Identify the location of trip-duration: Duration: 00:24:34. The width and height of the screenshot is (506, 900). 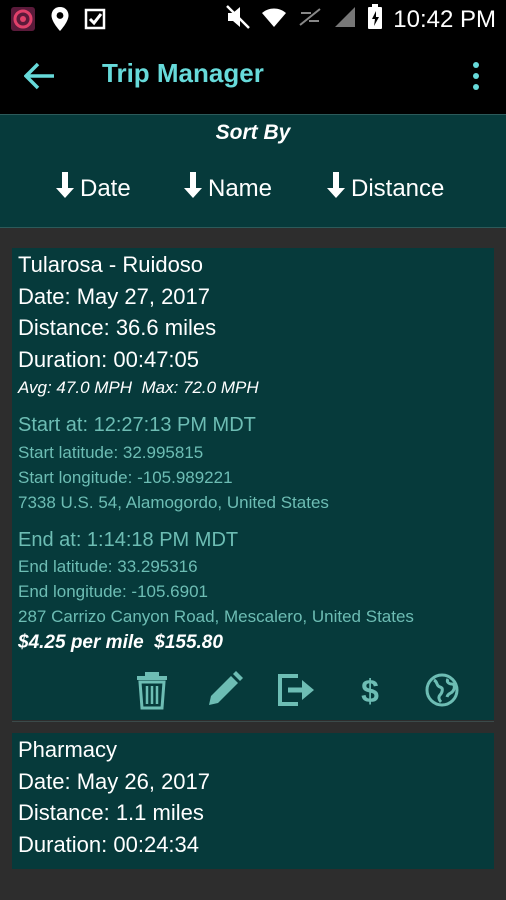
(109, 844).